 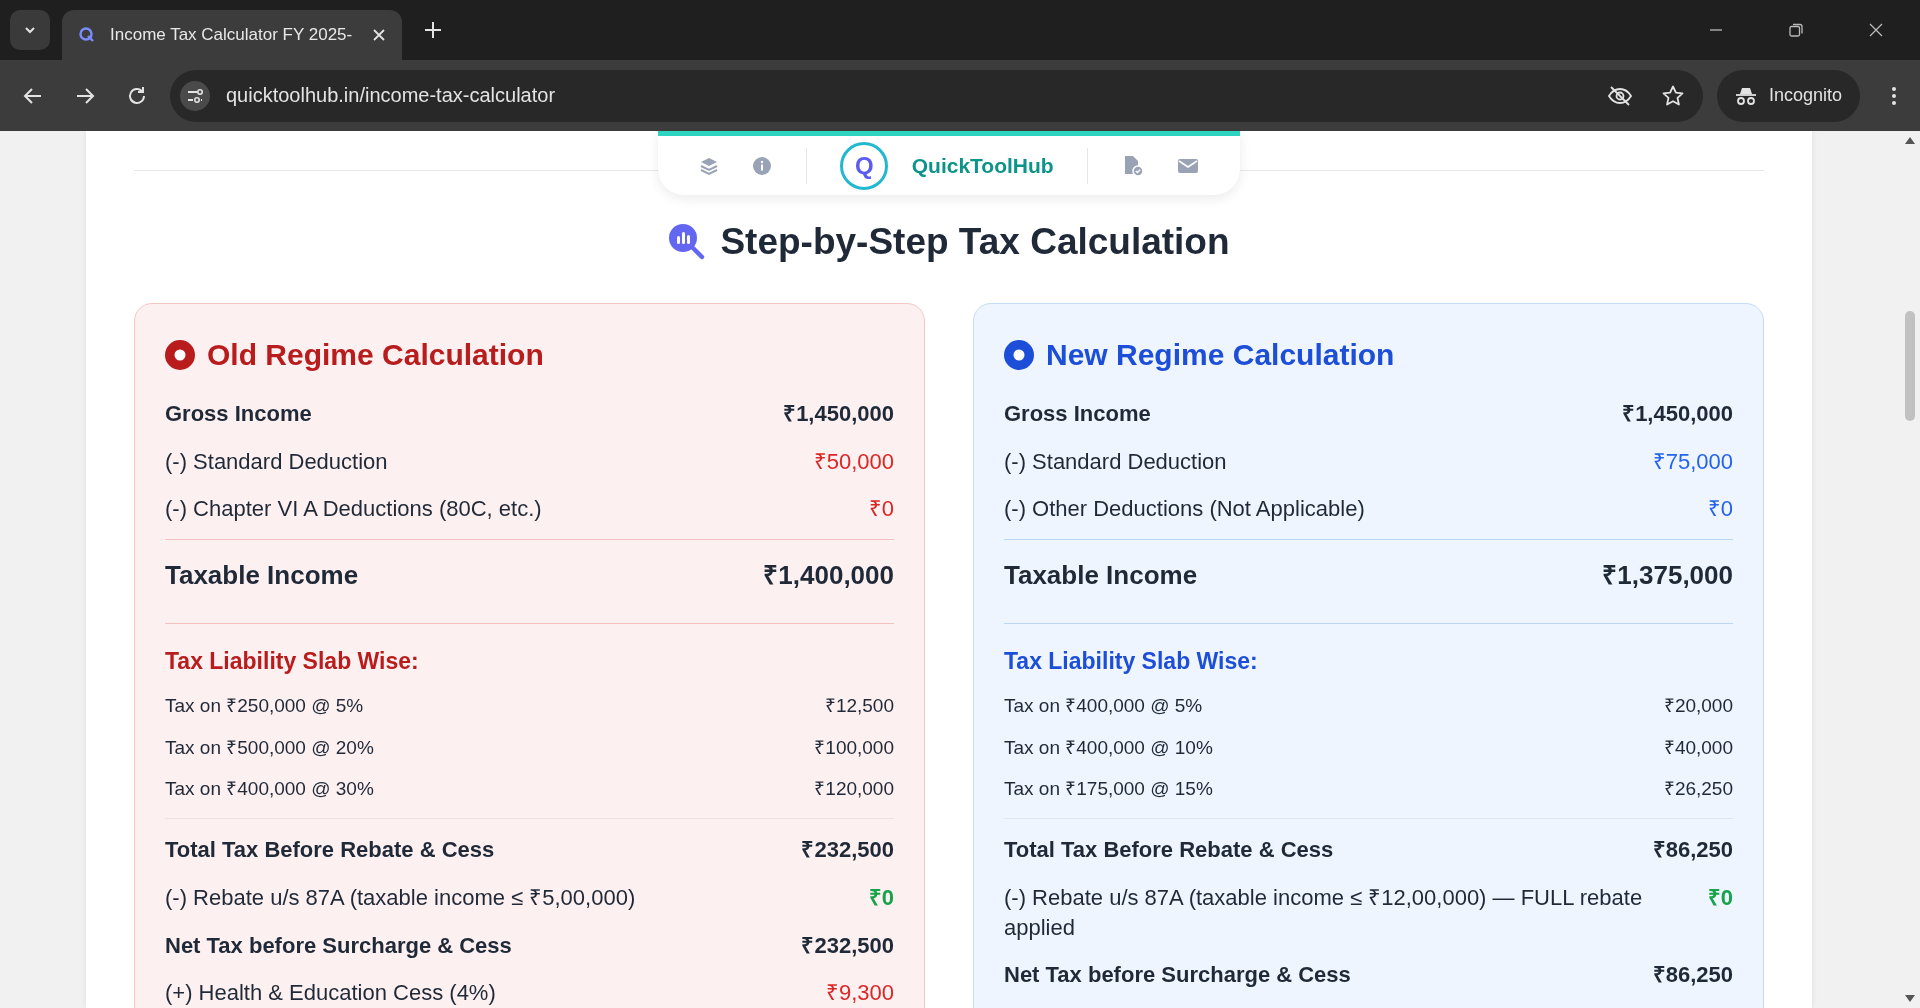 What do you see at coordinates (269, 789) in the screenshot?
I see `row-label: Tax on ₹400,000 @ 30%` at bounding box center [269, 789].